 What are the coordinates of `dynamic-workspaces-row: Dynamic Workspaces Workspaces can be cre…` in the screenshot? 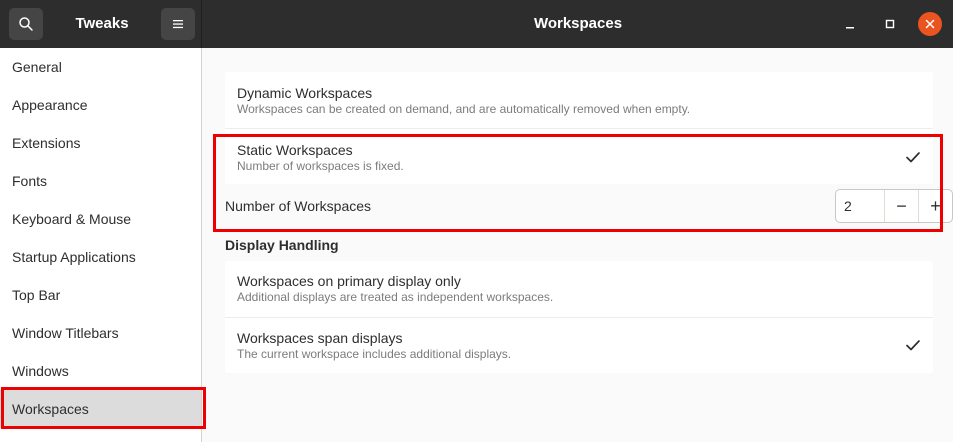 It's located at (579, 100).